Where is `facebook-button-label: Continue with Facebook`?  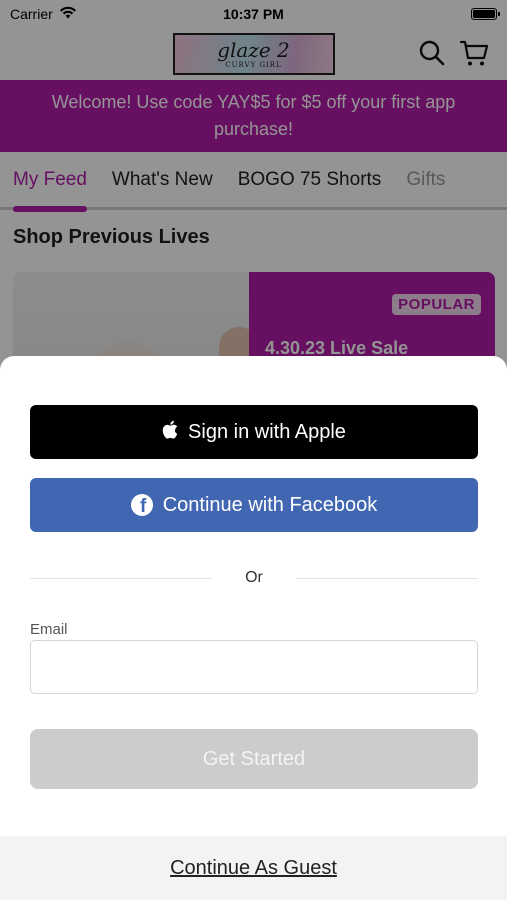
facebook-button-label: Continue with Facebook is located at coordinates (270, 504).